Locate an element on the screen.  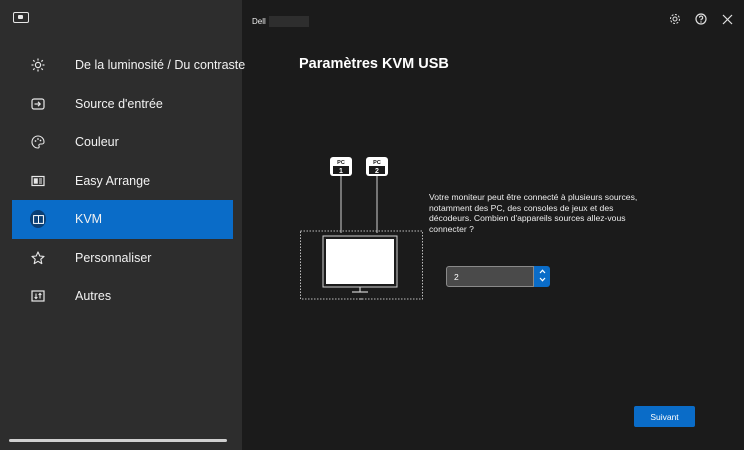
star-icon is located at coordinates (38, 258).